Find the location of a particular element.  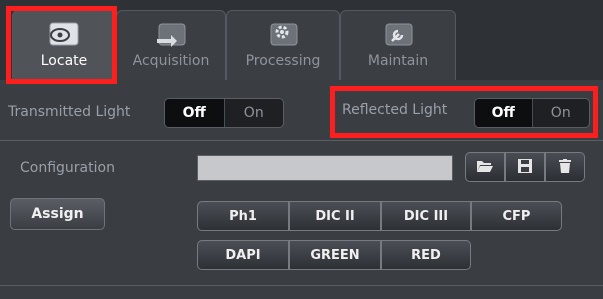

tab-label: Maintain is located at coordinates (398, 61).